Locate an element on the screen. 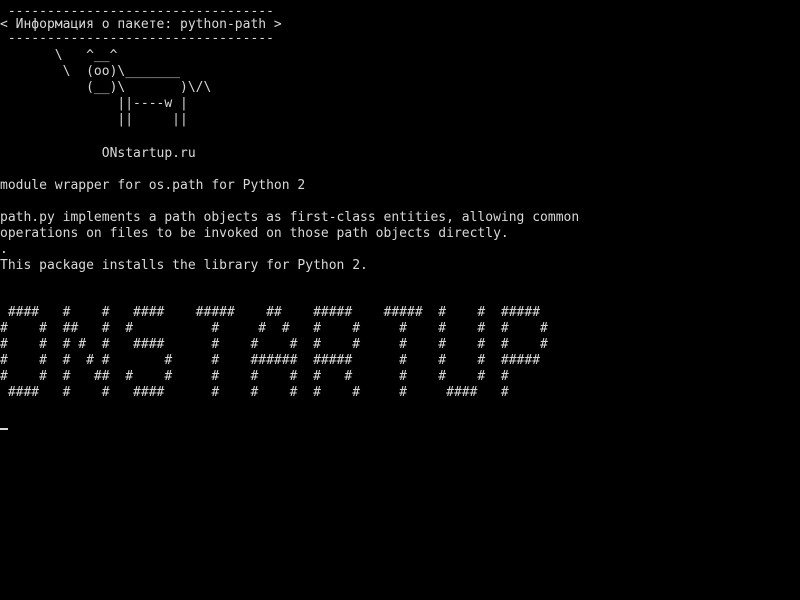  terminal-cursor is located at coordinates (4, 429).